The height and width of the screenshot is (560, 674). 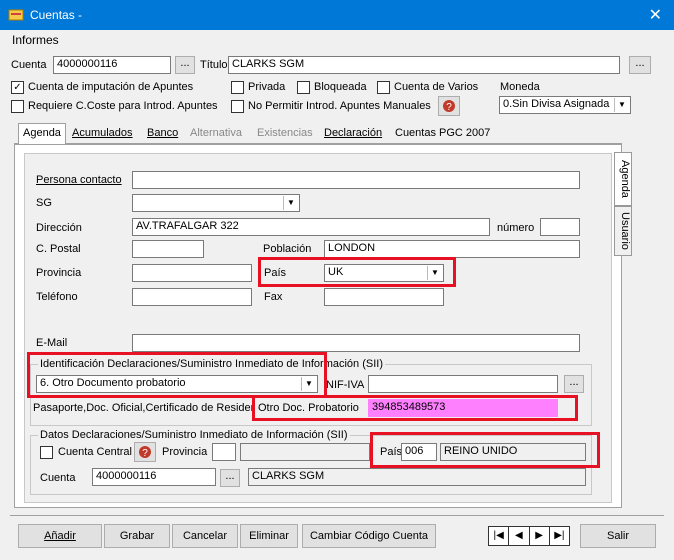 I want to click on highlight-datos-pais, so click(x=485, y=450).